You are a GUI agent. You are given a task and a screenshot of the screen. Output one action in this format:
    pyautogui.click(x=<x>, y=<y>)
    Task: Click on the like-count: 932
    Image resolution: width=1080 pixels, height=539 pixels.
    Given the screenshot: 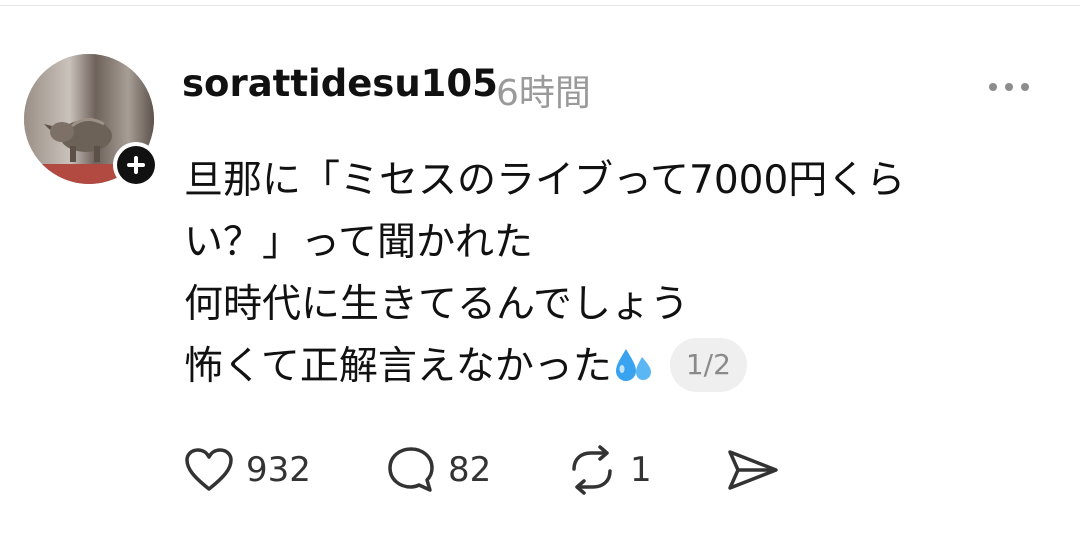 What is the action you would take?
    pyautogui.click(x=278, y=470)
    